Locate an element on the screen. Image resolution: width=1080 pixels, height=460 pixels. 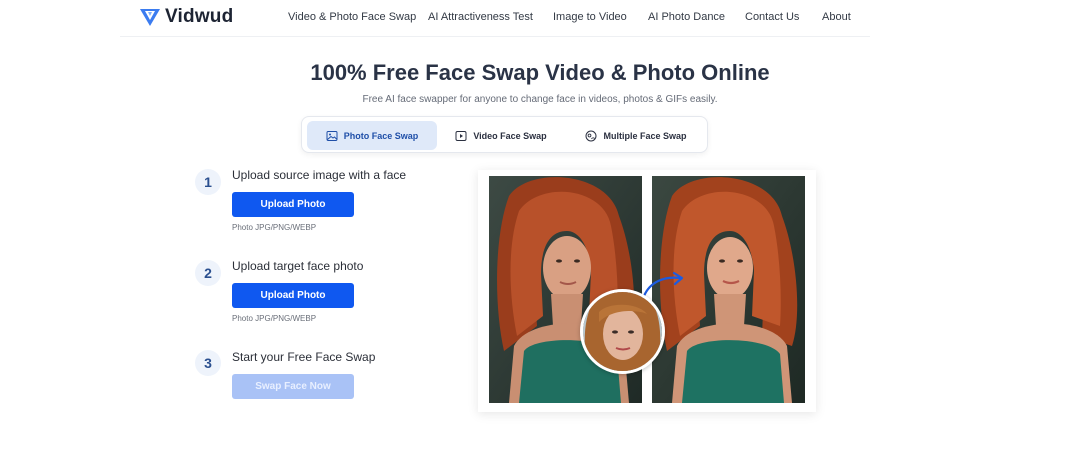
swap-face-now-button: Swap Face Now is located at coordinates (293, 386).